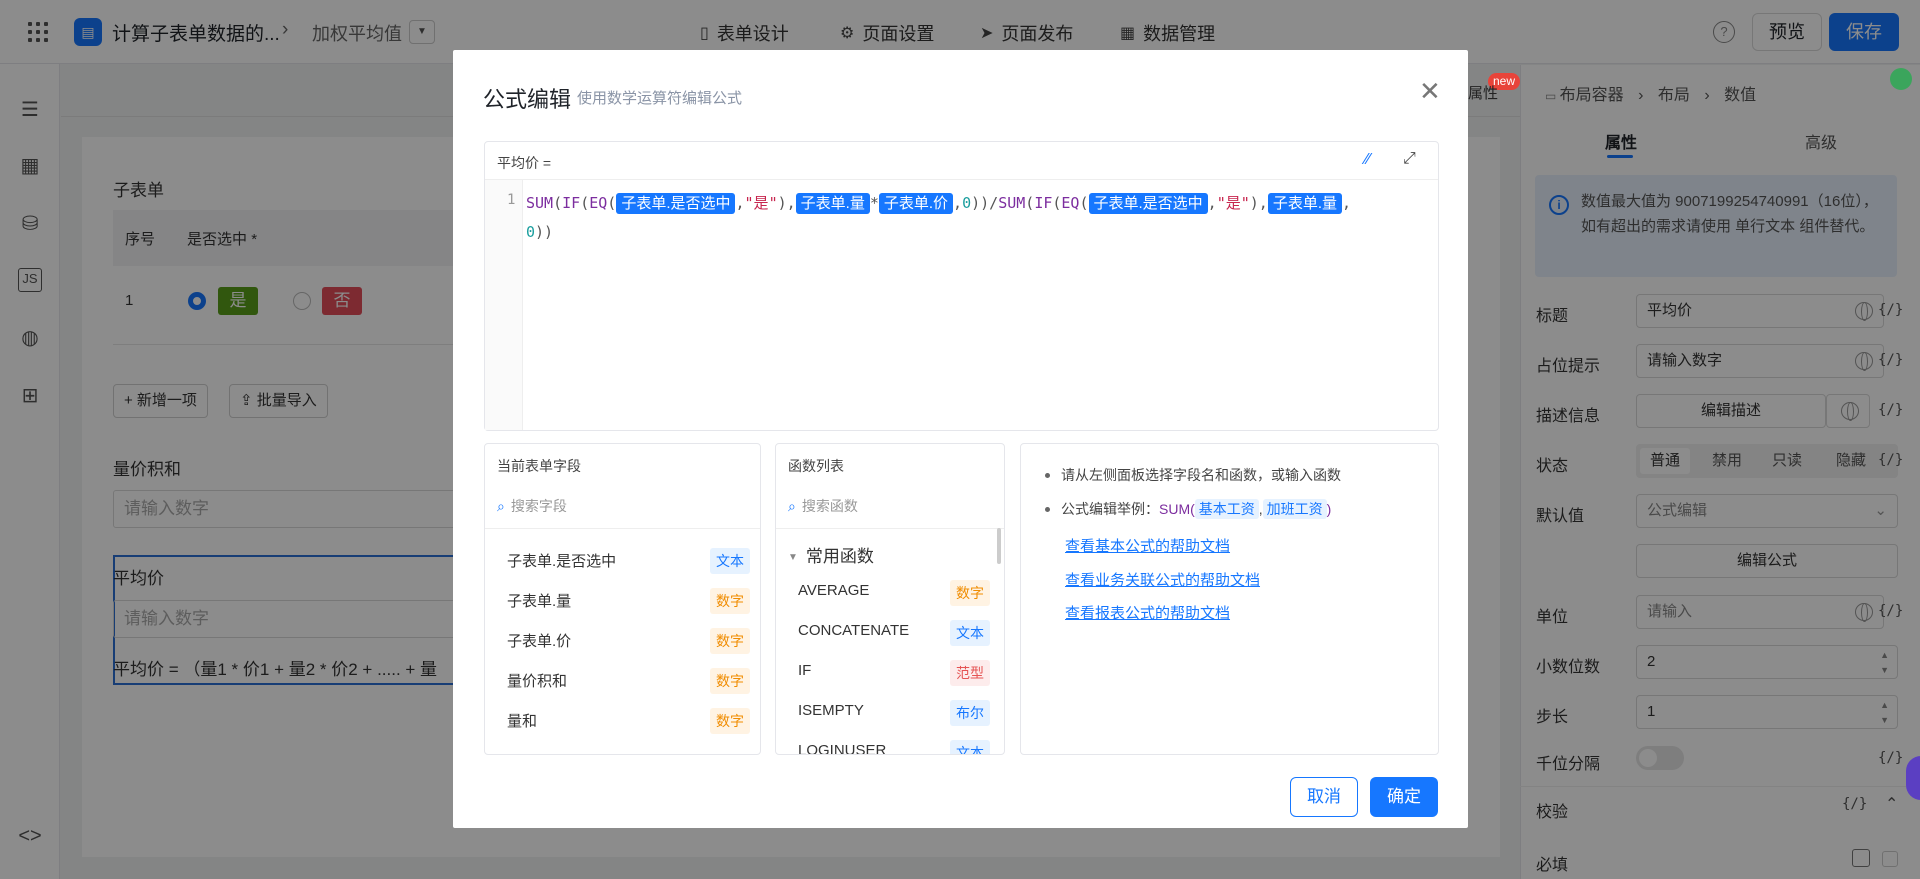 This screenshot has height=879, width=1920. Describe the element at coordinates (1235, 475) in the screenshot. I see `tip-item: 请从左侧面板选择字段名和函数，或输入函数` at that location.